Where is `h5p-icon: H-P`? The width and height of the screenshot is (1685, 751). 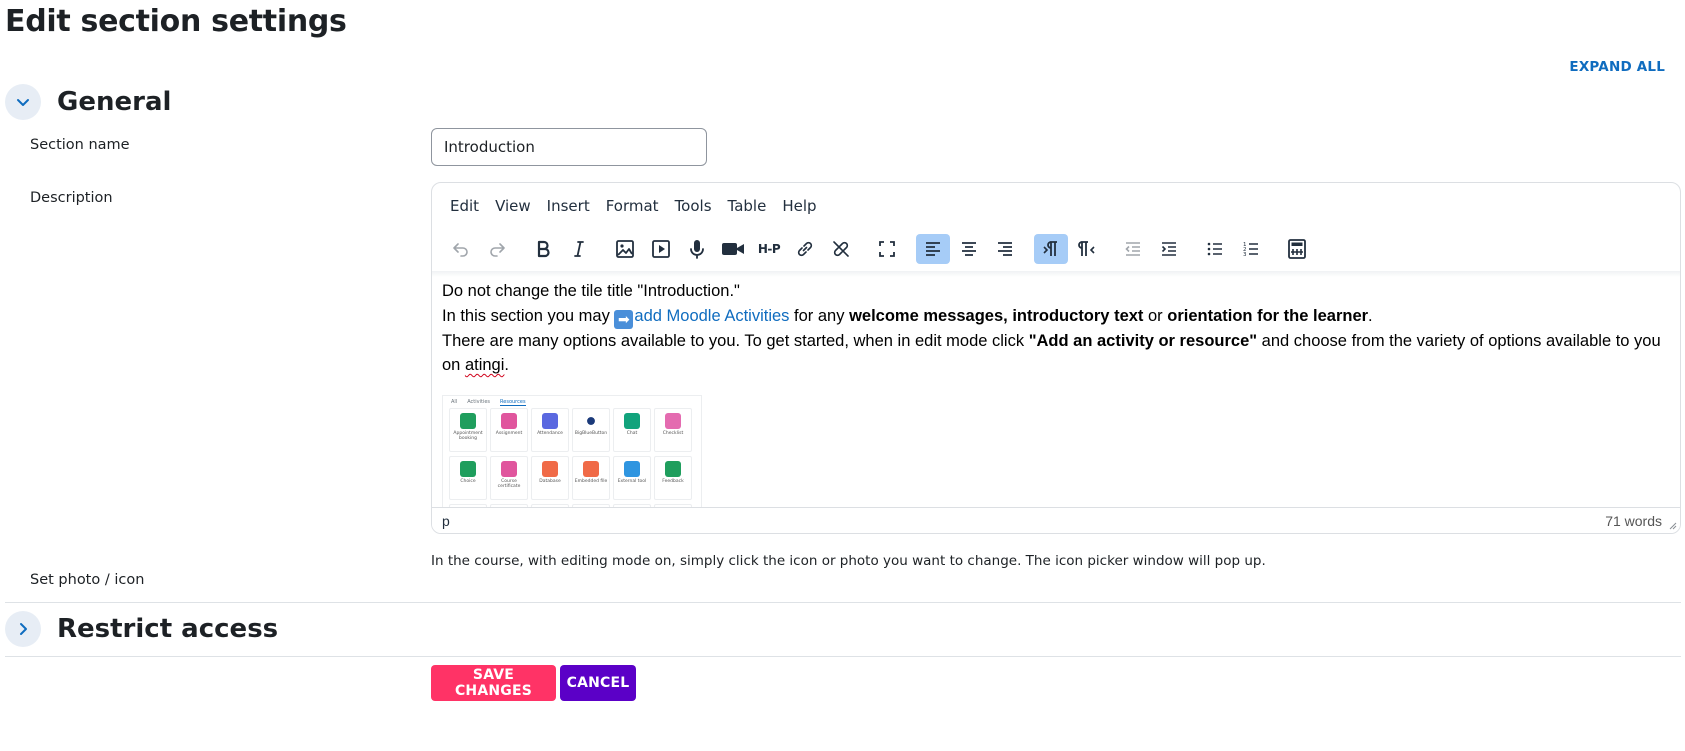
h5p-icon: H-P is located at coordinates (769, 249).